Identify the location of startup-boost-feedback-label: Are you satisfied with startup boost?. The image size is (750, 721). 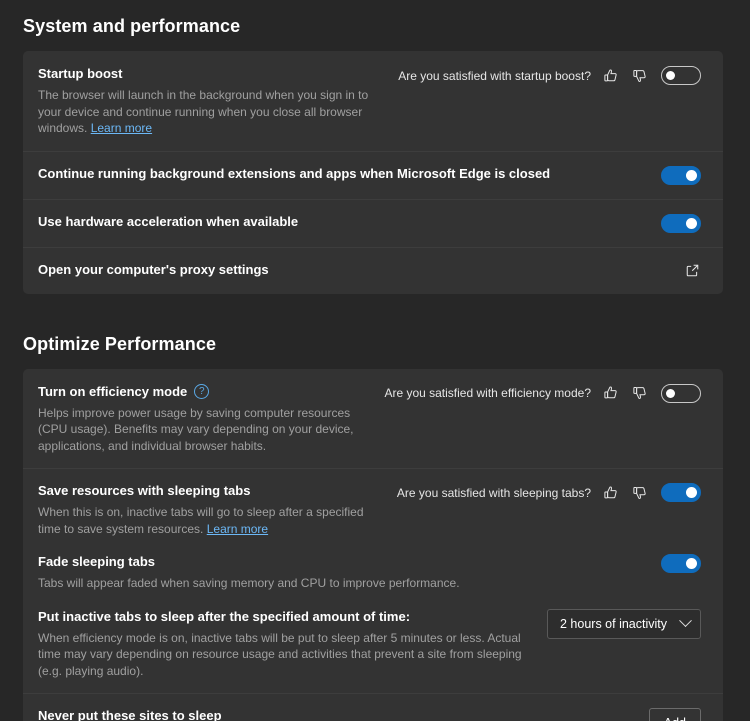
(494, 75).